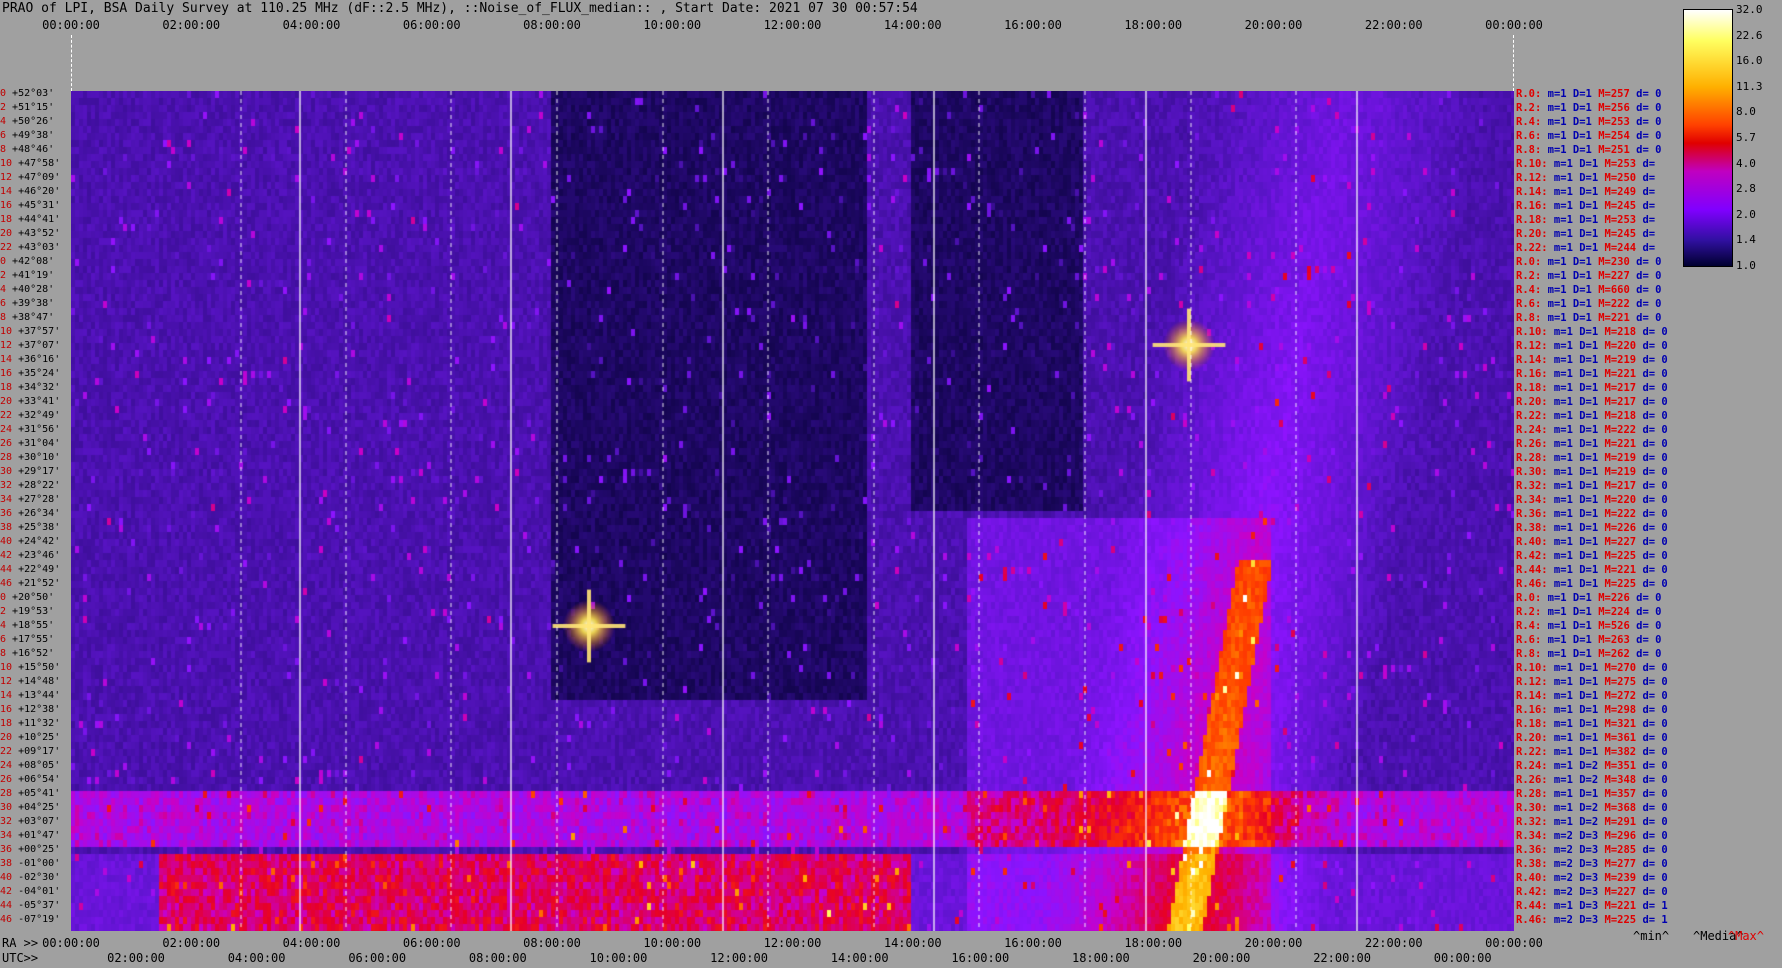 This screenshot has height=968, width=1782. What do you see at coordinates (1532, 178) in the screenshot?
I see `row-stat-field: R.12:` at bounding box center [1532, 178].